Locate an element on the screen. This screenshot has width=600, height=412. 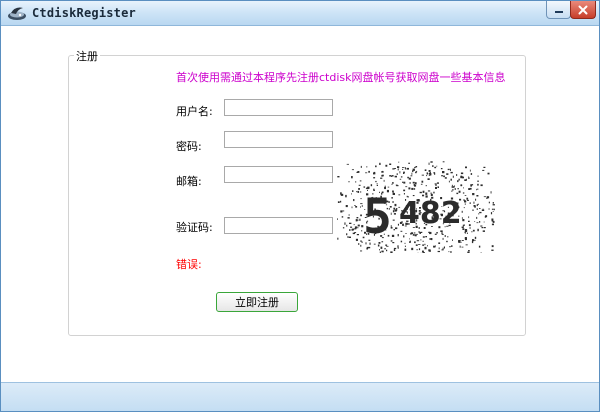
username-label: 用户名: is located at coordinates (194, 111).